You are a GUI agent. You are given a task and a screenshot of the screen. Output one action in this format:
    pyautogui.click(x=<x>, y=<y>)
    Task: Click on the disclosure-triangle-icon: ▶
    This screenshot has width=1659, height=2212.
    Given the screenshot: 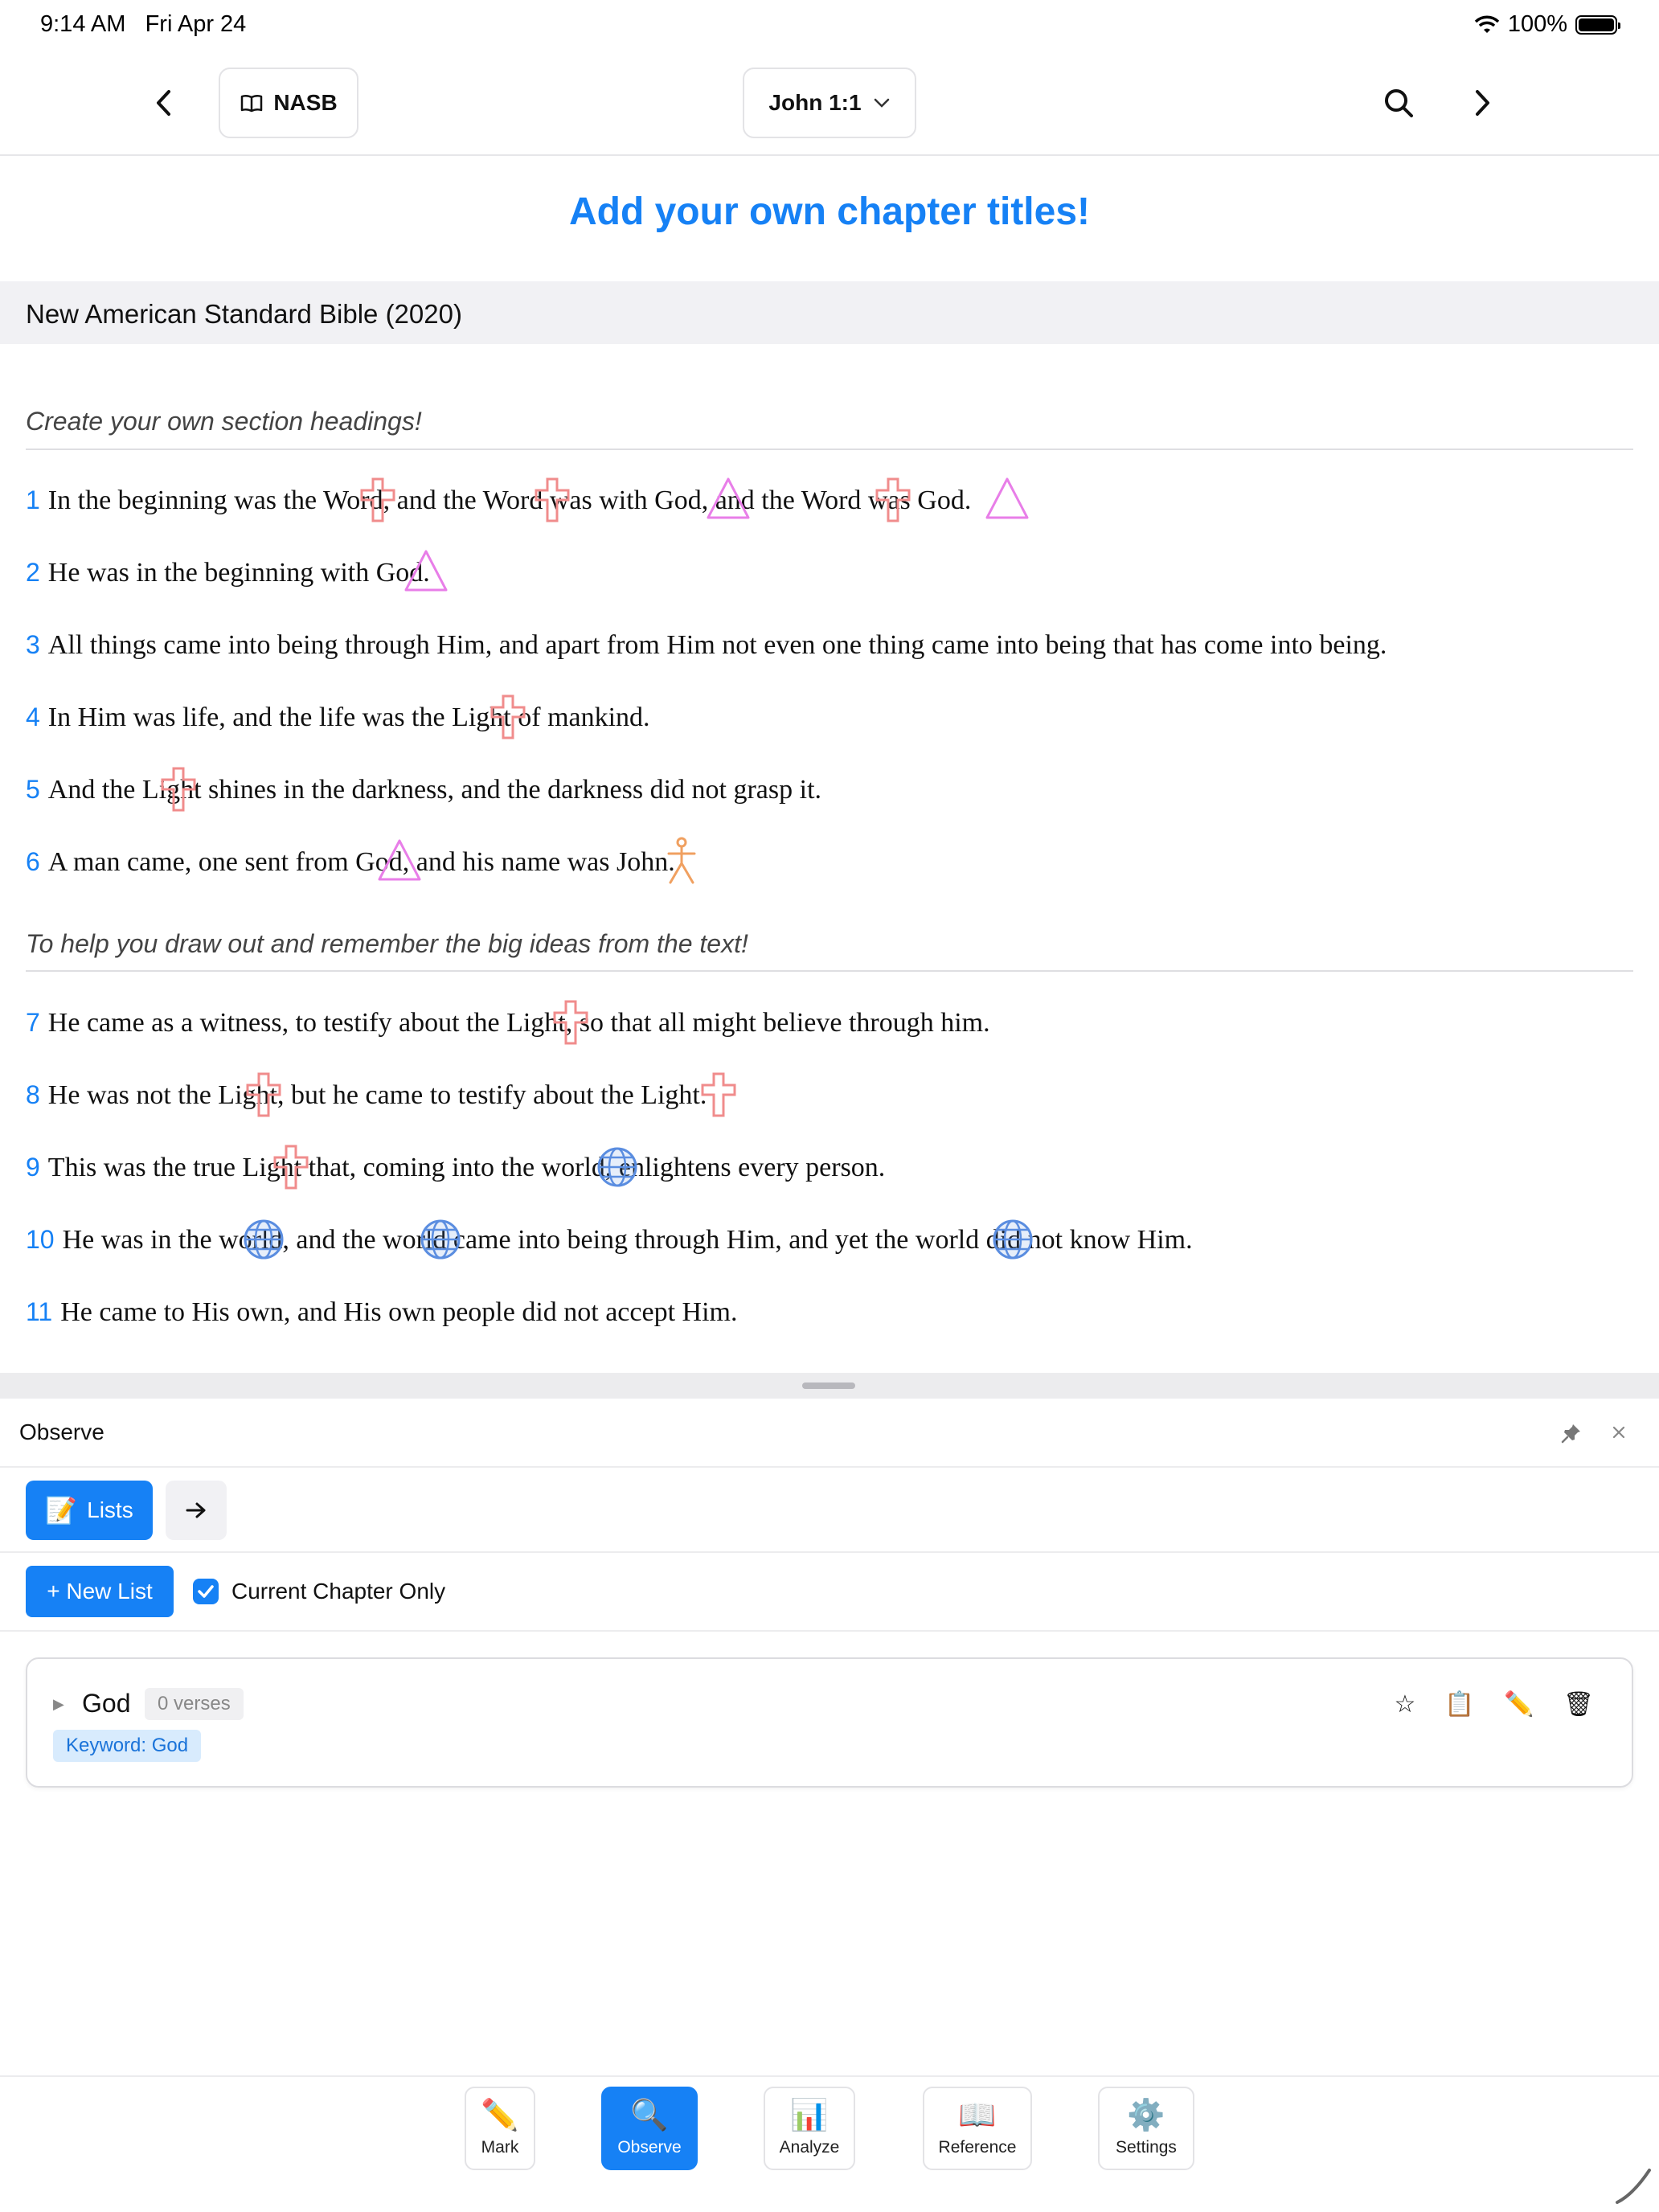 What is the action you would take?
    pyautogui.click(x=58, y=1705)
    